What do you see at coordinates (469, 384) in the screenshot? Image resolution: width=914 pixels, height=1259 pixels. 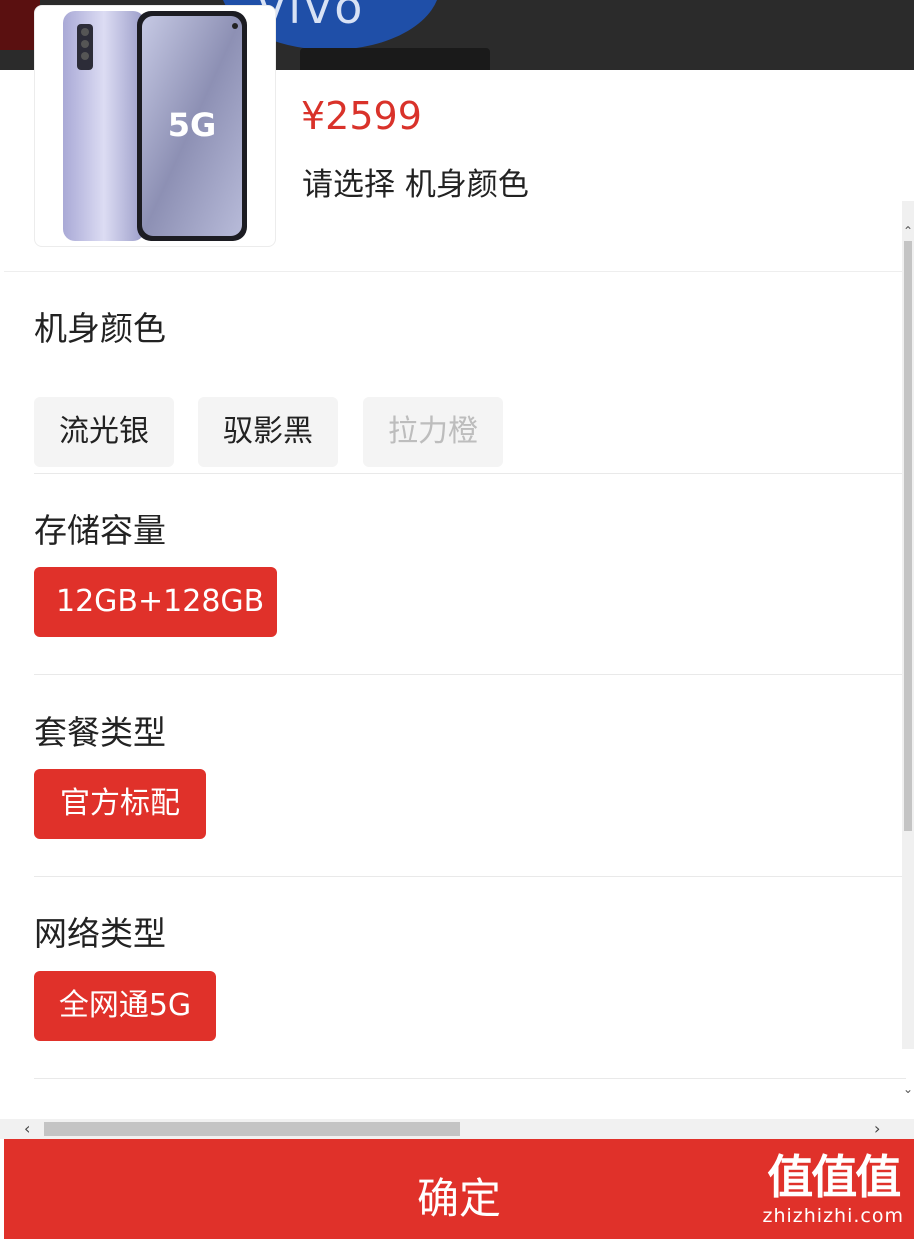 I see `group-color: 机身颜色 流光银 驭影黑 拉力橙` at bounding box center [469, 384].